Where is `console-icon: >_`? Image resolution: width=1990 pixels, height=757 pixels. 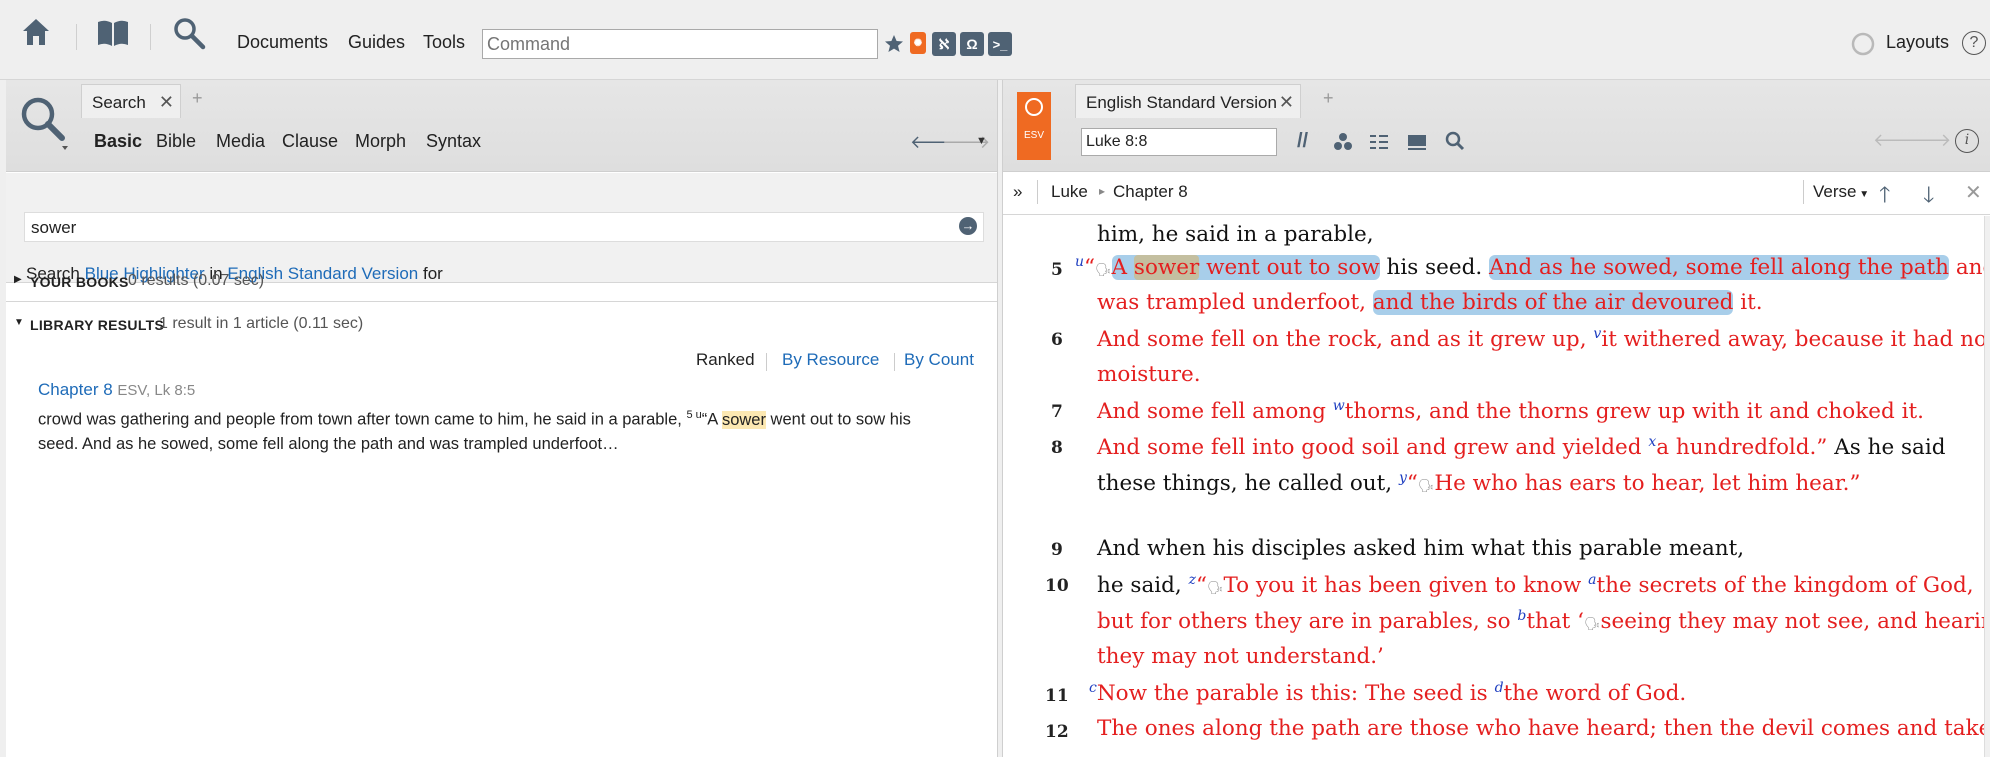 console-icon: >_ is located at coordinates (1000, 44).